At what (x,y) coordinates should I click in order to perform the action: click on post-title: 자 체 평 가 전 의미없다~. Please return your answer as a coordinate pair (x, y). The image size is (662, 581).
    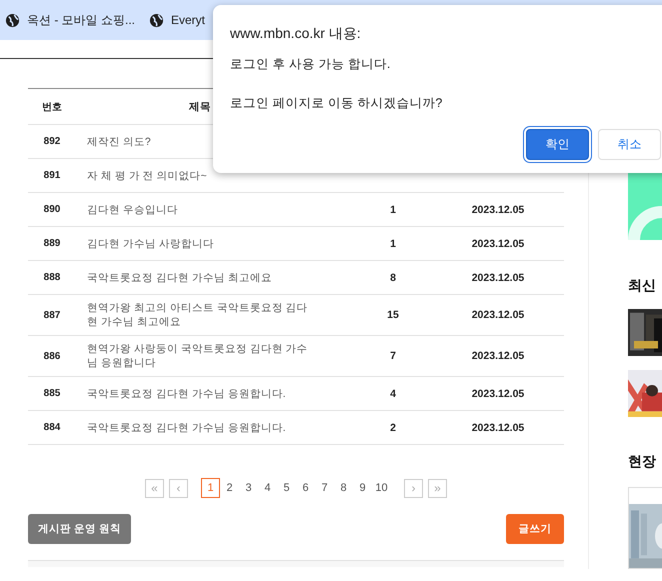
    Looking at the image, I should click on (200, 175).